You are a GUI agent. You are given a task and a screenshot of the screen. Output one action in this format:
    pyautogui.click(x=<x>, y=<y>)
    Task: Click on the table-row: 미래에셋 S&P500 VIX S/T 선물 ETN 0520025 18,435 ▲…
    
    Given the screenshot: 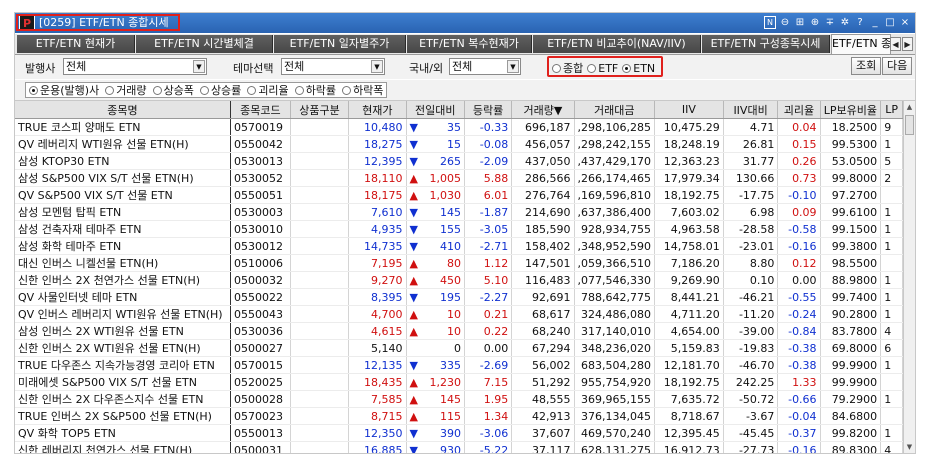 What is the action you would take?
    pyautogui.click(x=459, y=382)
    